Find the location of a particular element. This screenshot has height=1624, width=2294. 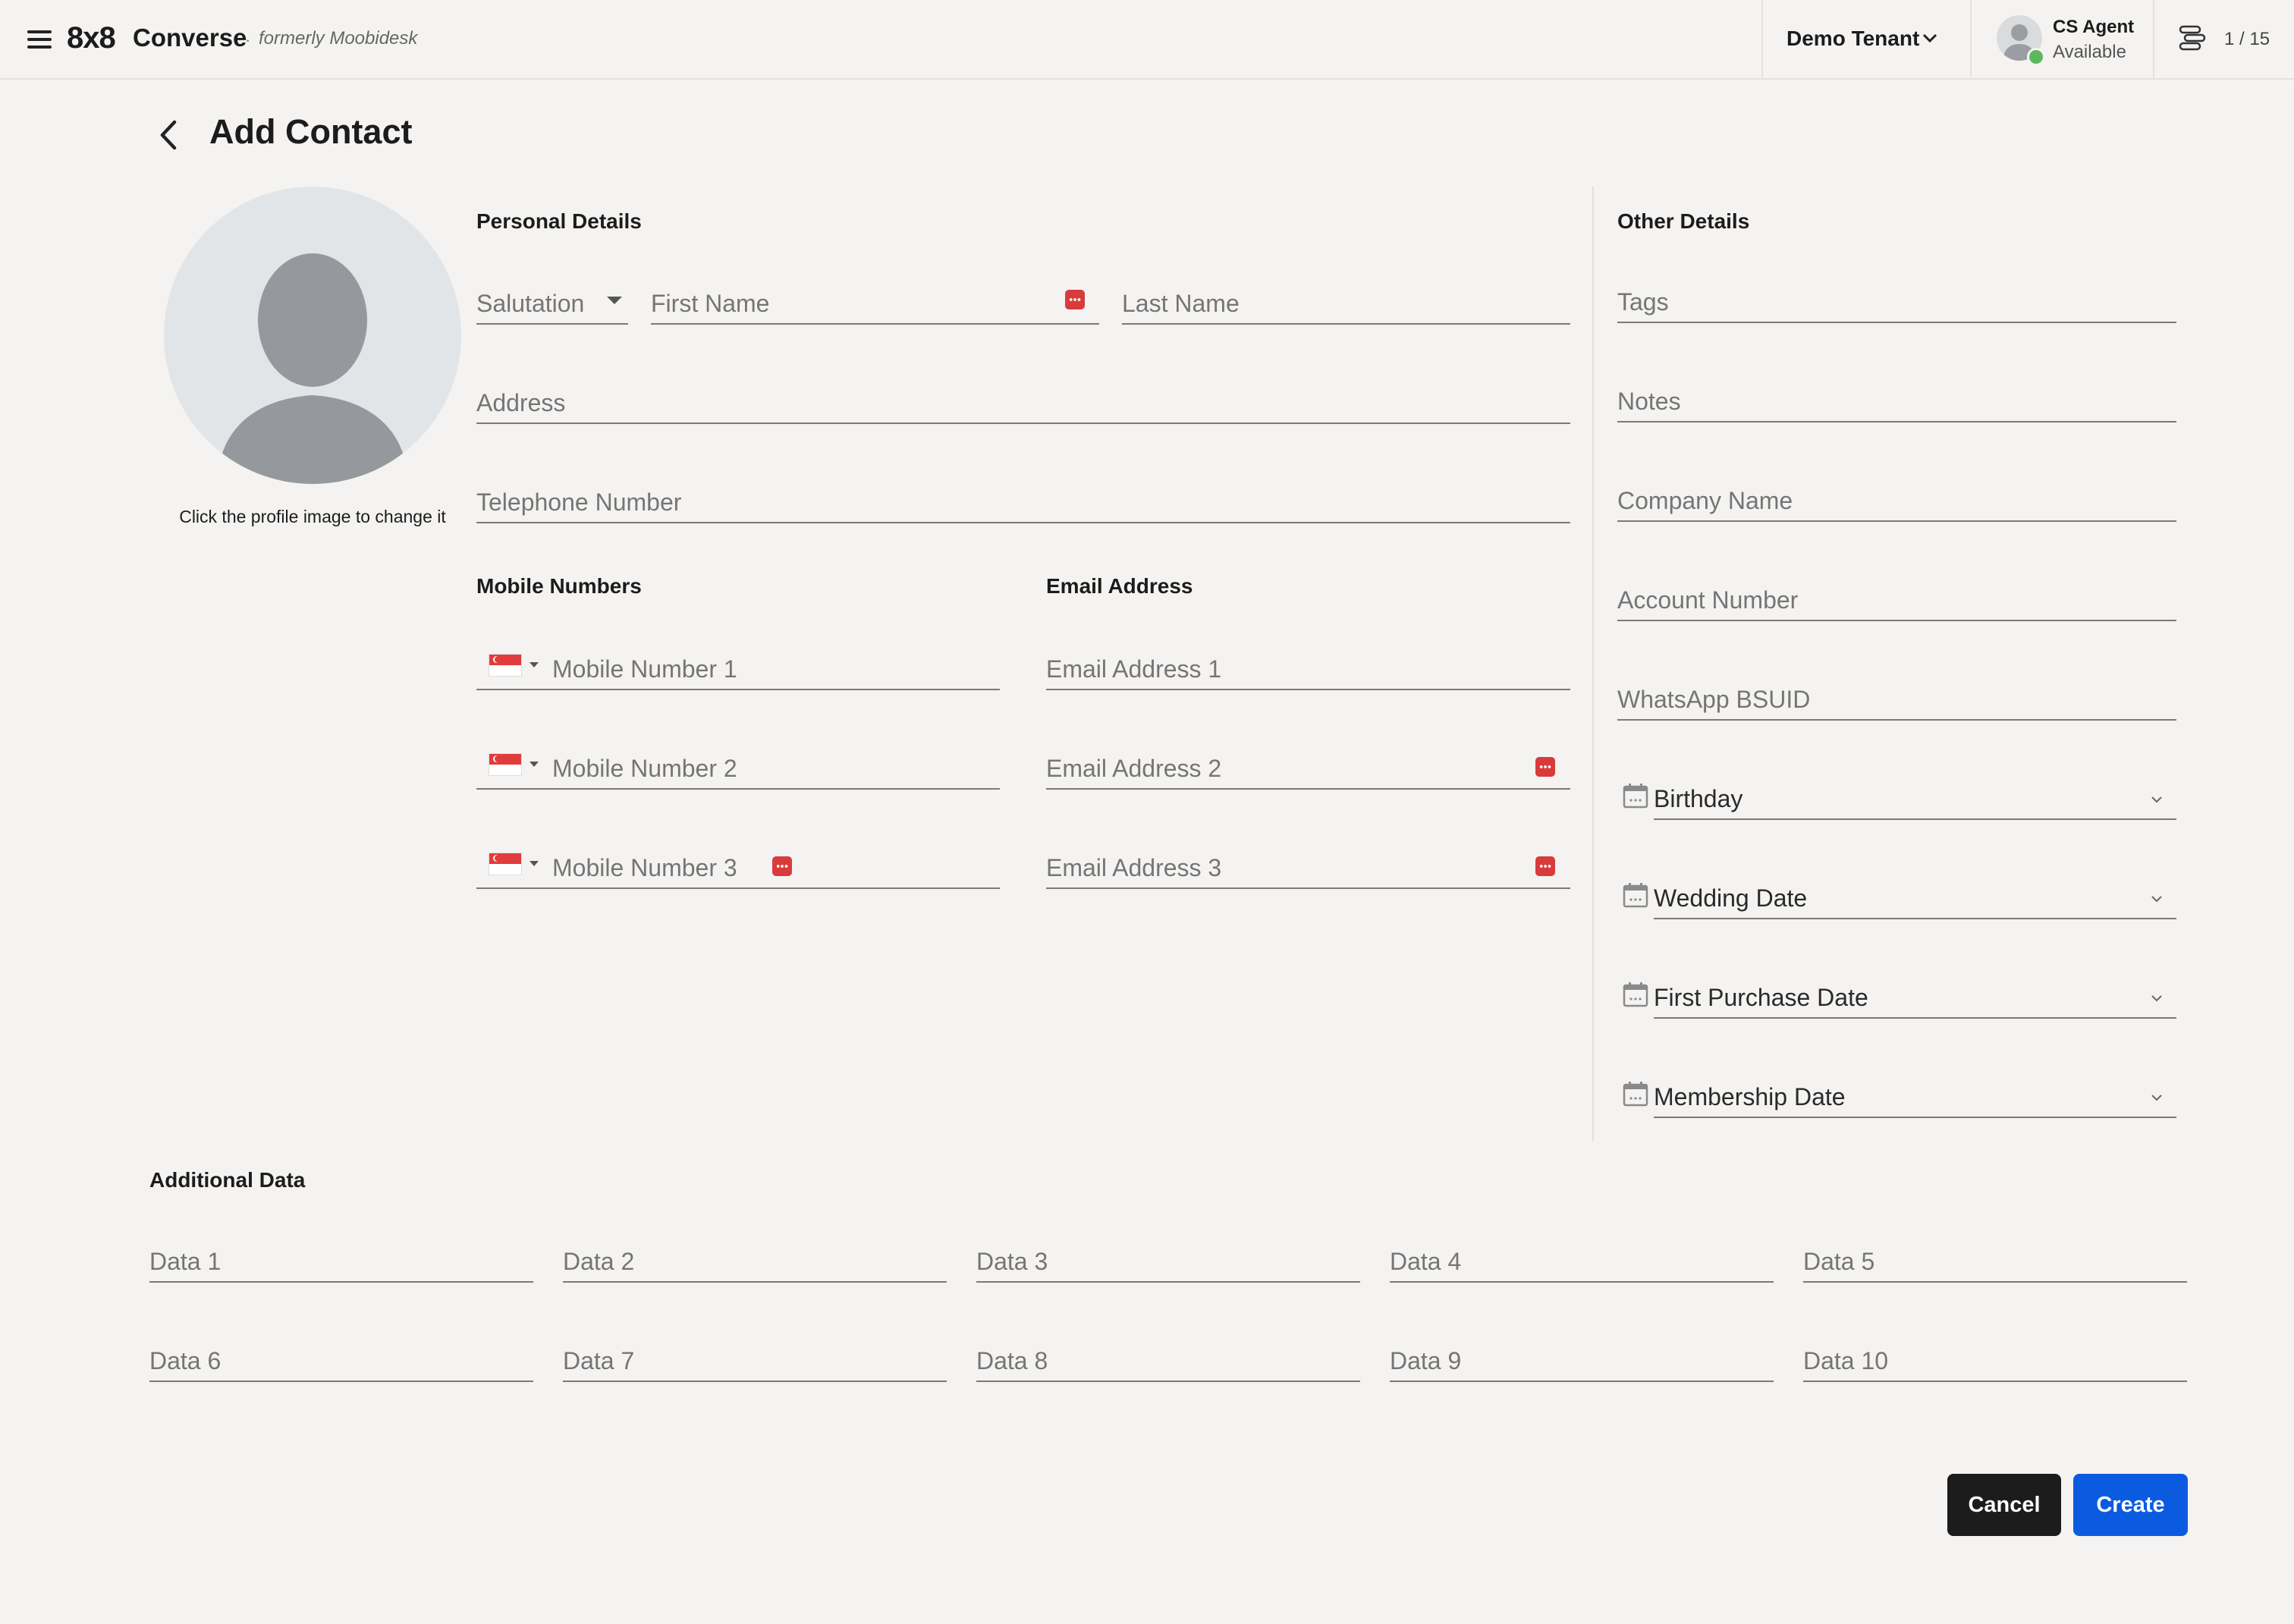

email-address-3-label: Email Address 3 is located at coordinates (1134, 867).